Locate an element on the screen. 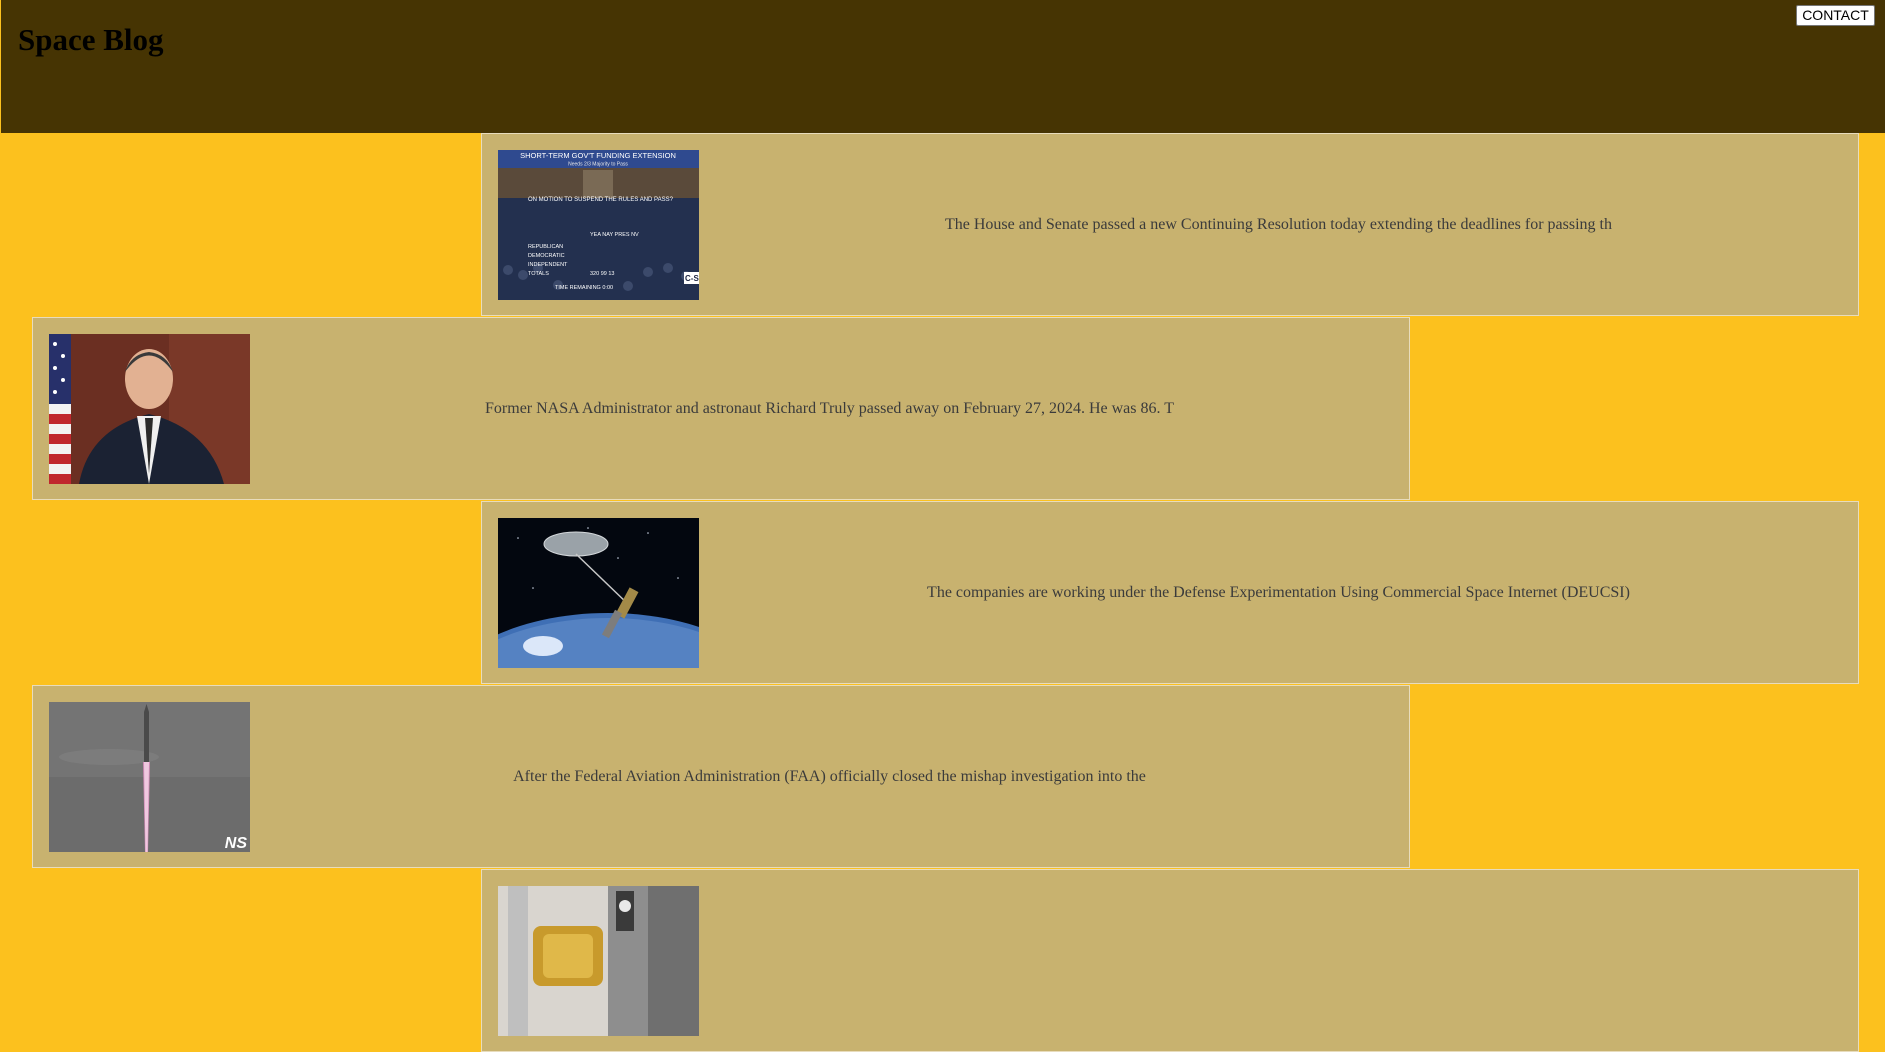 Image resolution: width=1885 pixels, height=1052 pixels. svg-text: INDEPENDENT is located at coordinates (548, 265).